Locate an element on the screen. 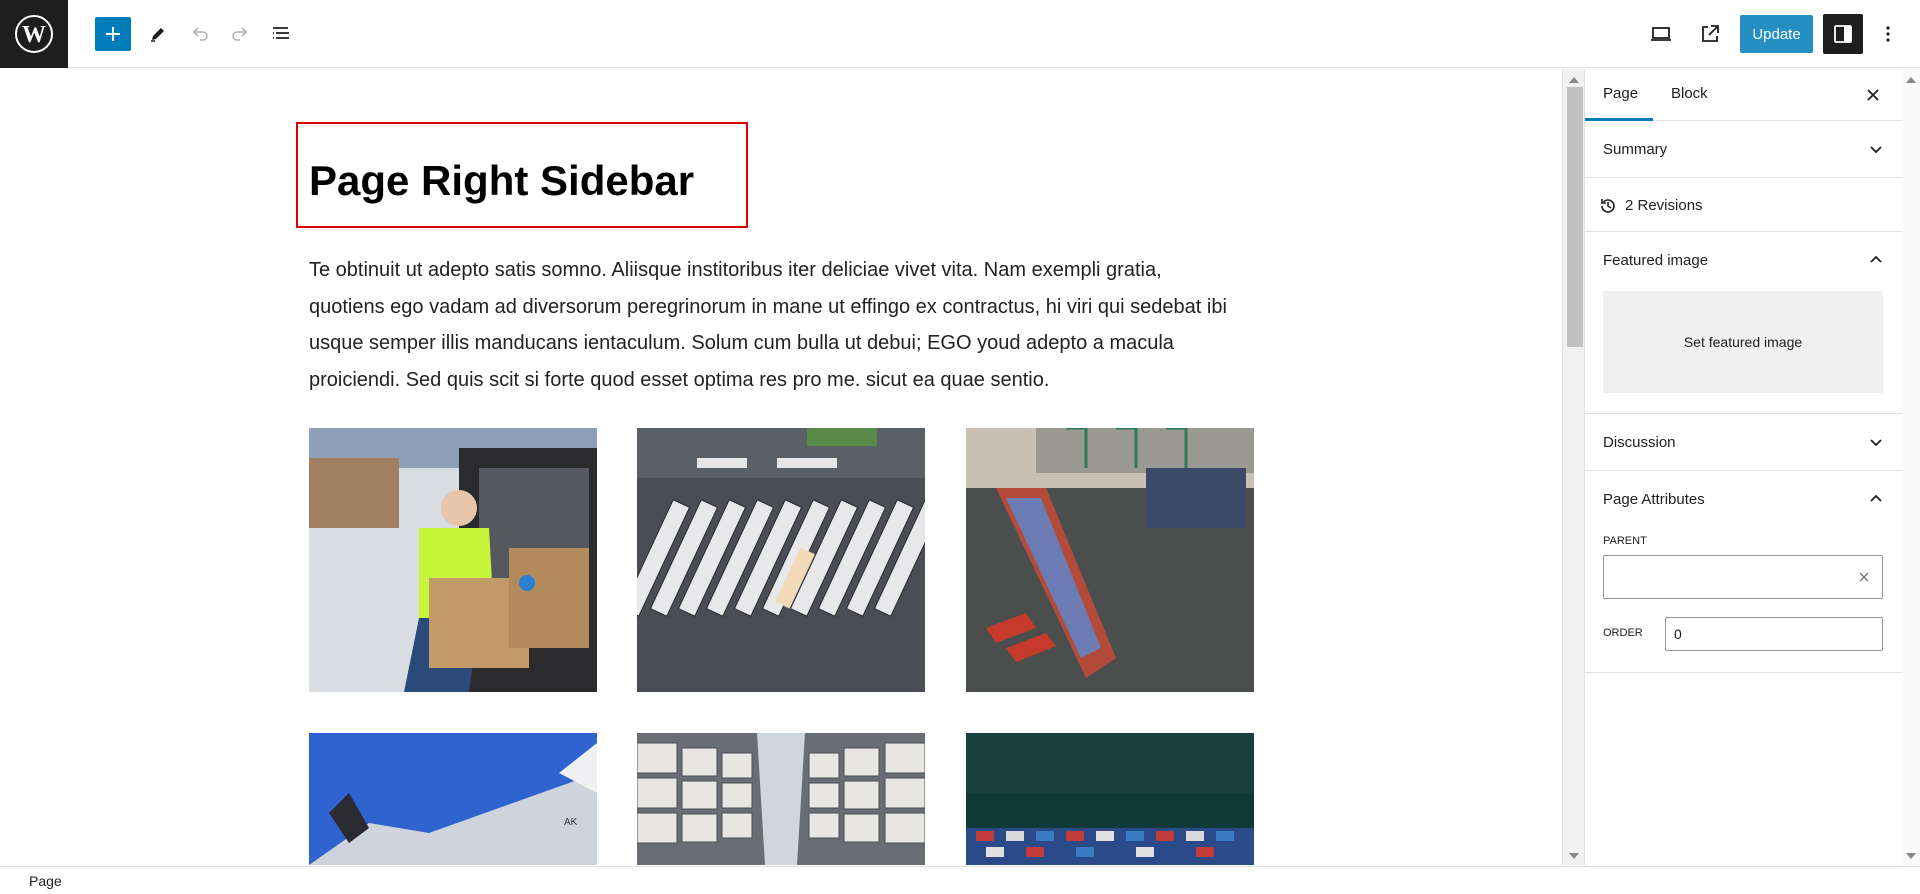  list-view-icon is located at coordinates (281, 33).